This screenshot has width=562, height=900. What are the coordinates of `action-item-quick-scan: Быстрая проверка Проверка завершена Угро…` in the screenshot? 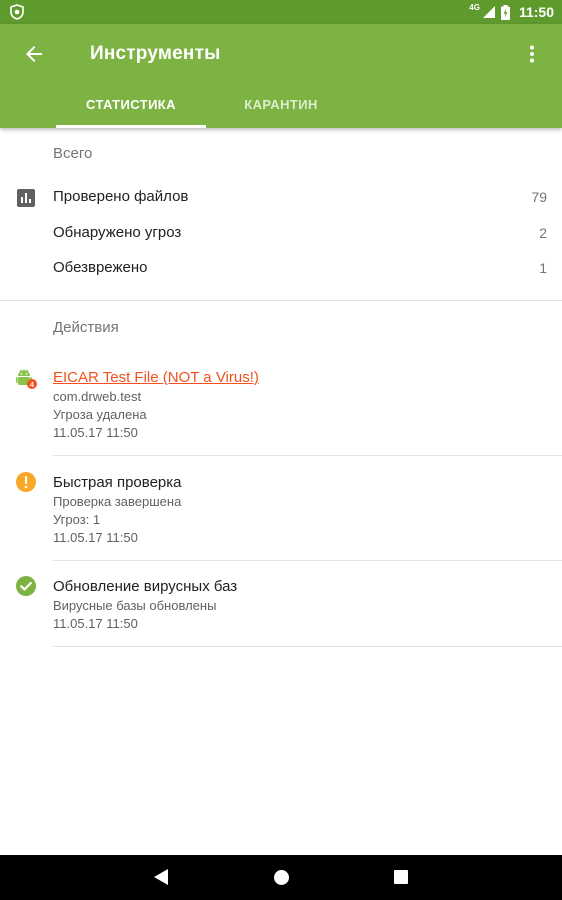 It's located at (281, 512).